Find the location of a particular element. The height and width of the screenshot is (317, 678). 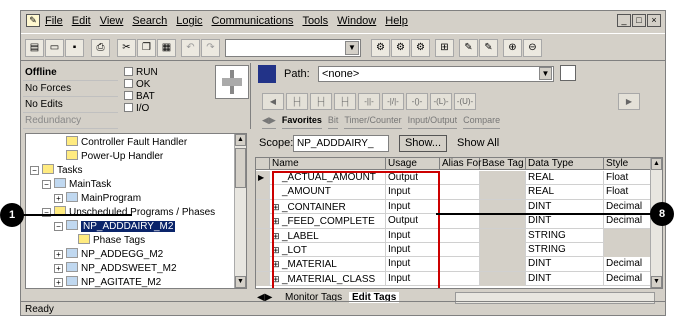

cell-name: _ACTUAL_AMOUNT is located at coordinates (328, 178).